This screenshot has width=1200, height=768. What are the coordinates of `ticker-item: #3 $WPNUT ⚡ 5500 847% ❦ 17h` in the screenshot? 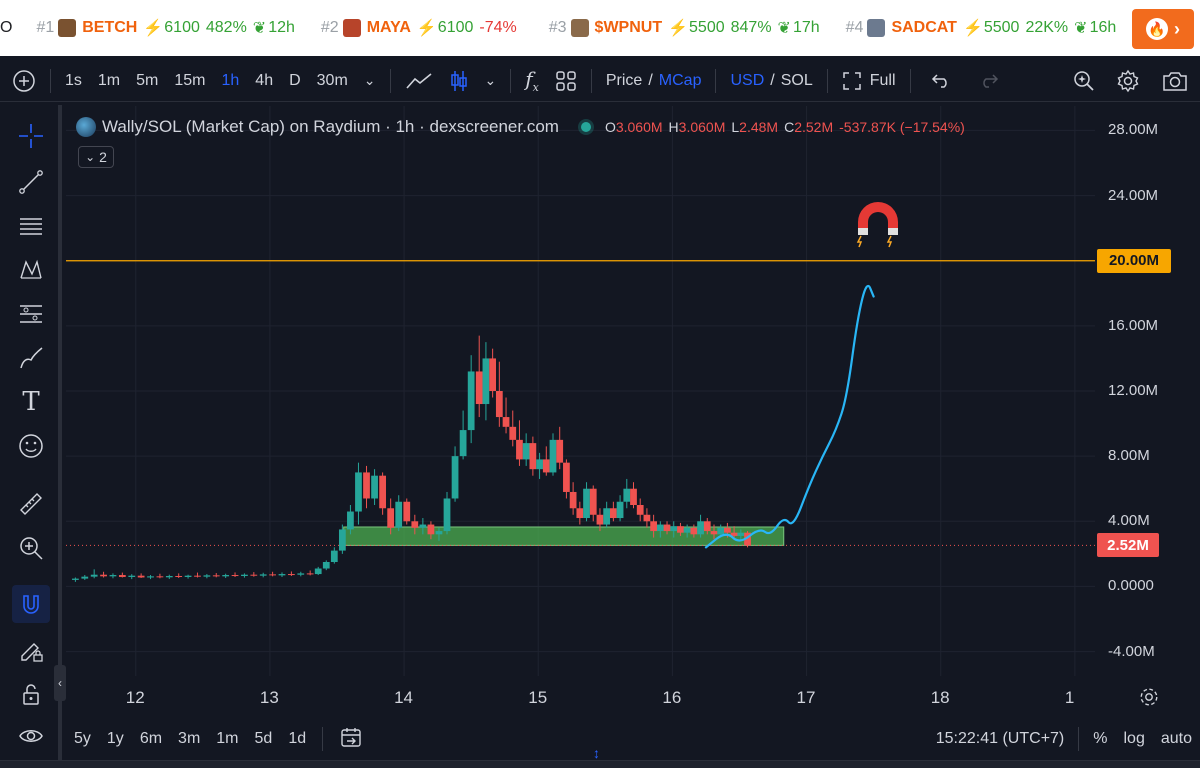 It's located at (684, 28).